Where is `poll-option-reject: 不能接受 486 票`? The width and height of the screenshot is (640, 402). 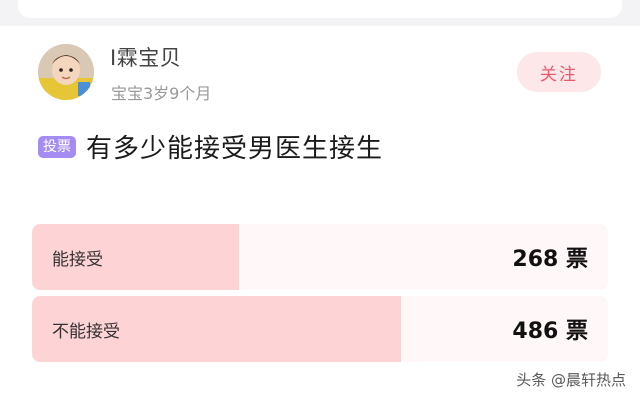 poll-option-reject: 不能接受 486 票 is located at coordinates (320, 329).